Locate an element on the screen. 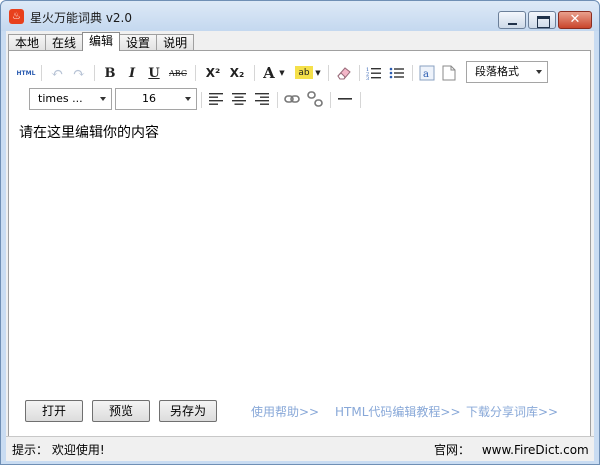 The height and width of the screenshot is (465, 600). svg-text: 3 is located at coordinates (367, 78).